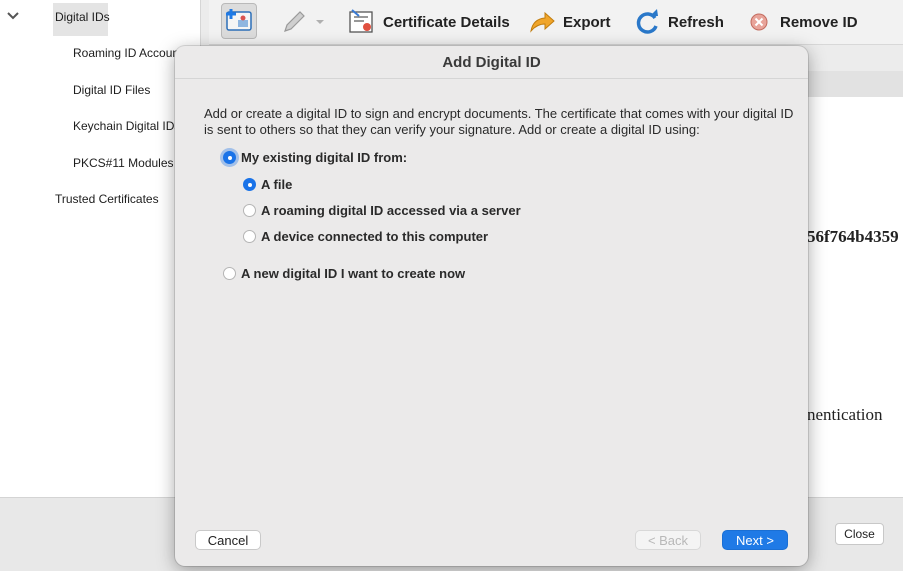  What do you see at coordinates (125, 163) in the screenshot?
I see `tree-item-pkcs11-modules: PKCS#11 Modules and Tokens` at bounding box center [125, 163].